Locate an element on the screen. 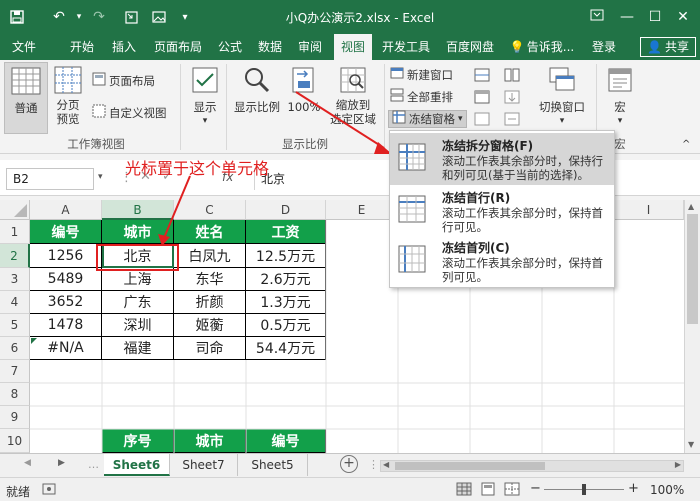  scroll-left-icon: ◀ is located at coordinates (386, 464).